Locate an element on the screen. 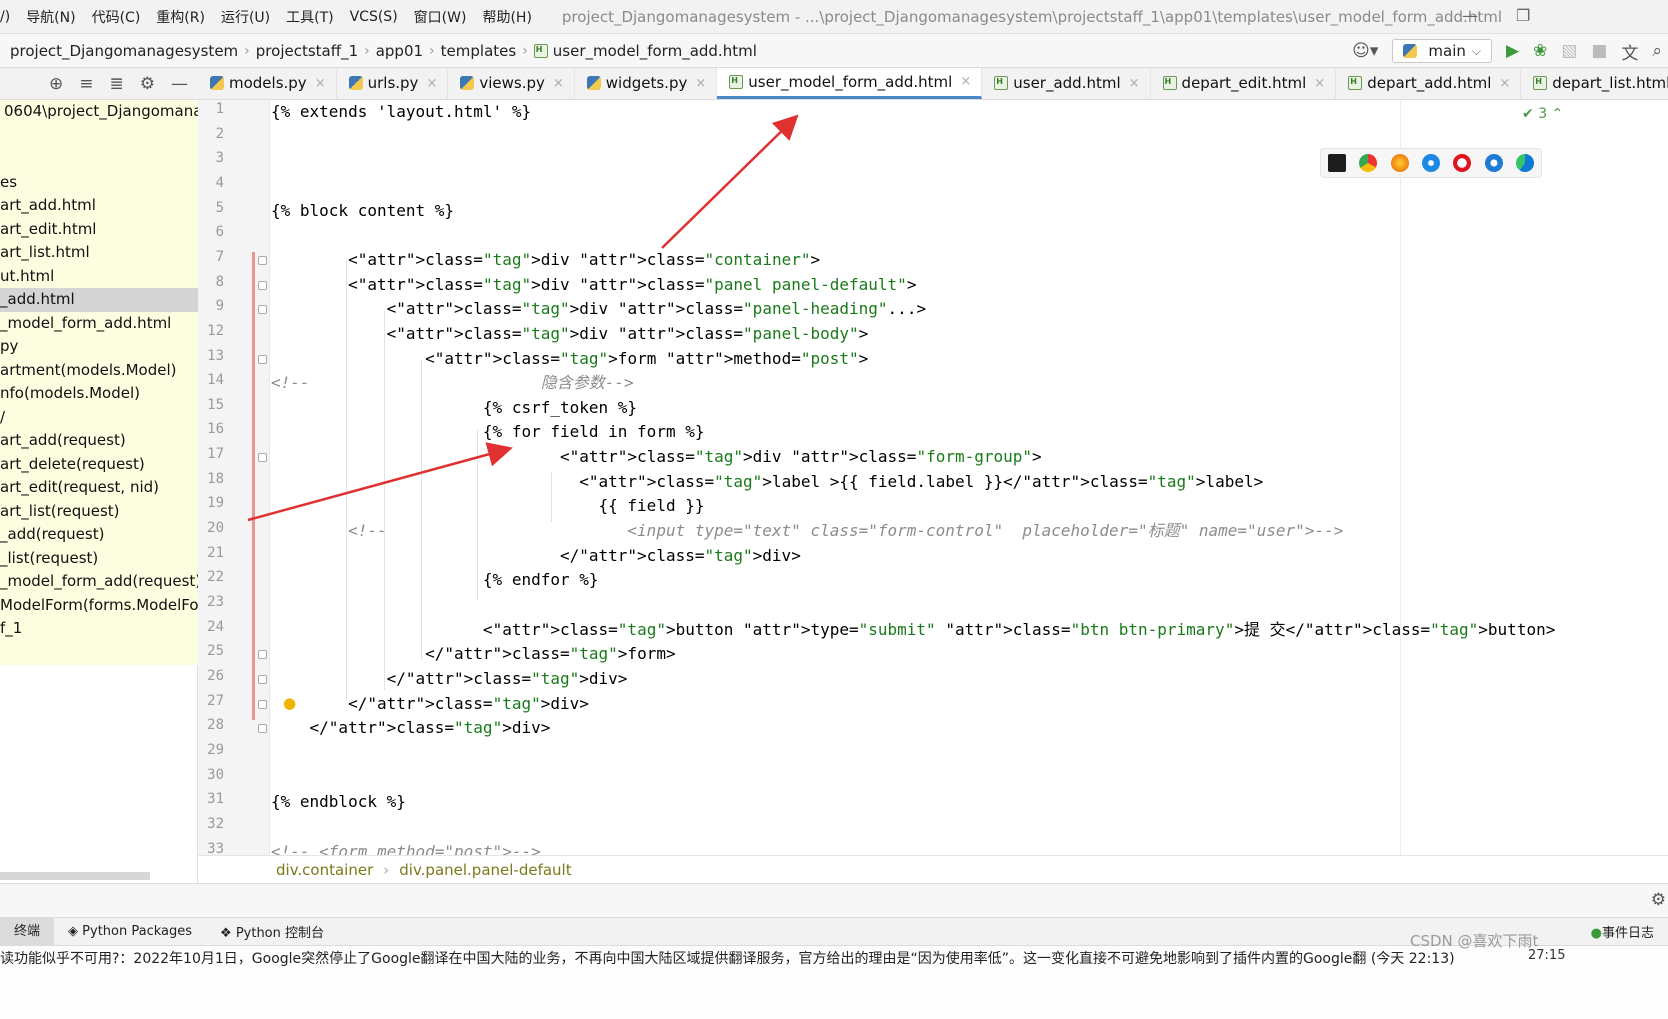 This screenshot has width=1668, height=1019. tree-item: es is located at coordinates (99, 183).